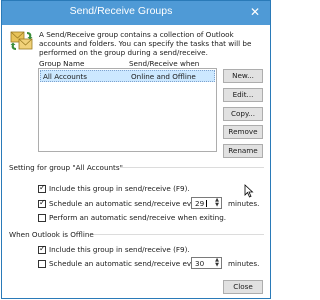 This screenshot has height=300, width=320. I want to click on send-on-exit-checkbox, so click(42, 218).